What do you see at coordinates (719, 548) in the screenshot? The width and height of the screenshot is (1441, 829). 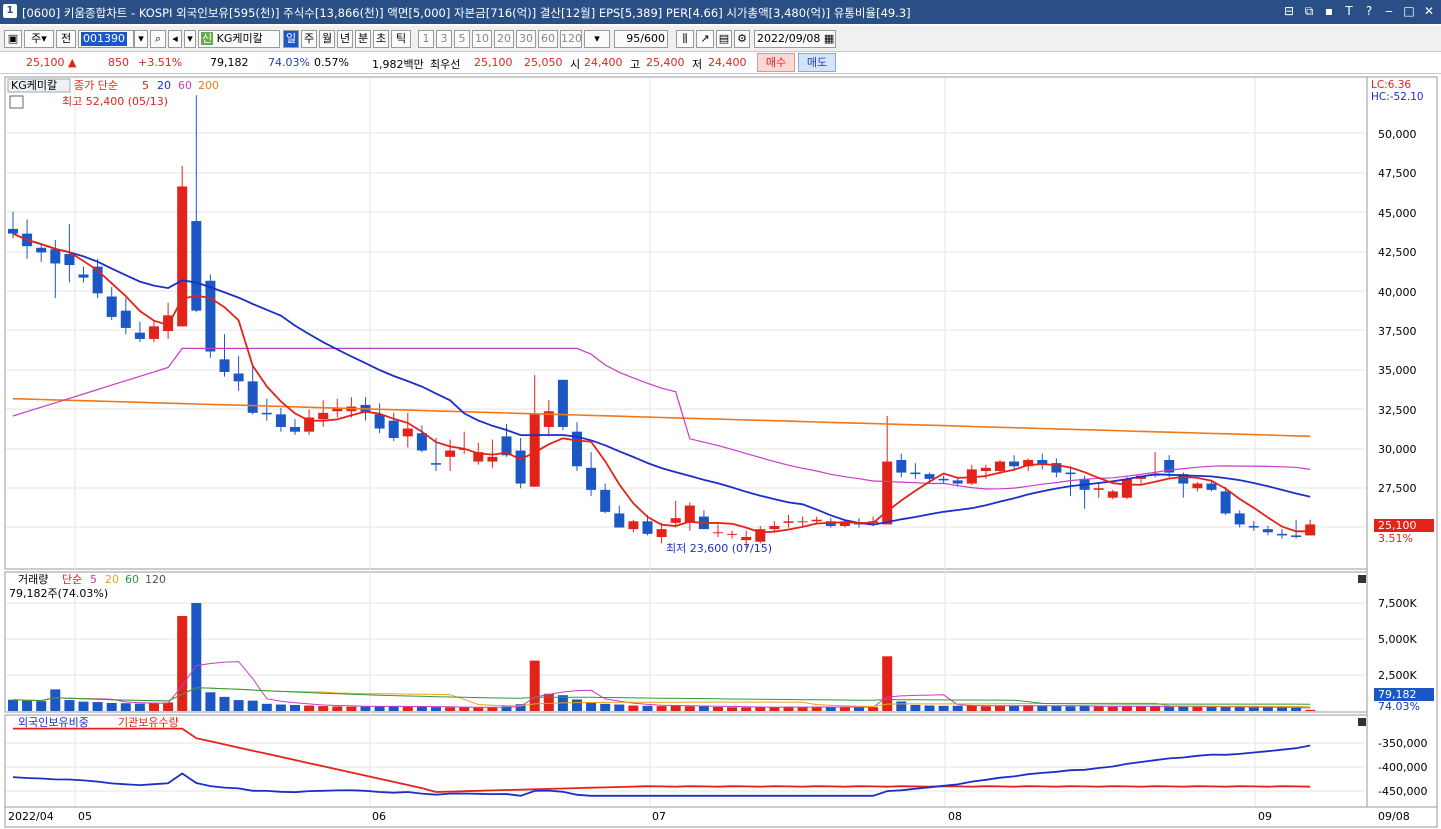 I see `low-annotation: 최저 23,600 (07/15)` at bounding box center [719, 548].